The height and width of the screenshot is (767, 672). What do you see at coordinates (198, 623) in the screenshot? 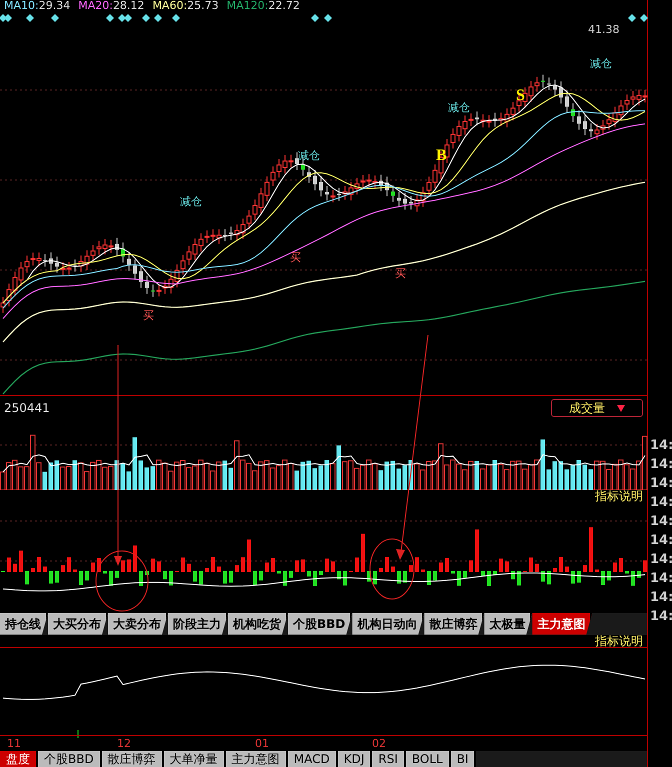
I see `indicator-tab: 阶段主力` at bounding box center [198, 623].